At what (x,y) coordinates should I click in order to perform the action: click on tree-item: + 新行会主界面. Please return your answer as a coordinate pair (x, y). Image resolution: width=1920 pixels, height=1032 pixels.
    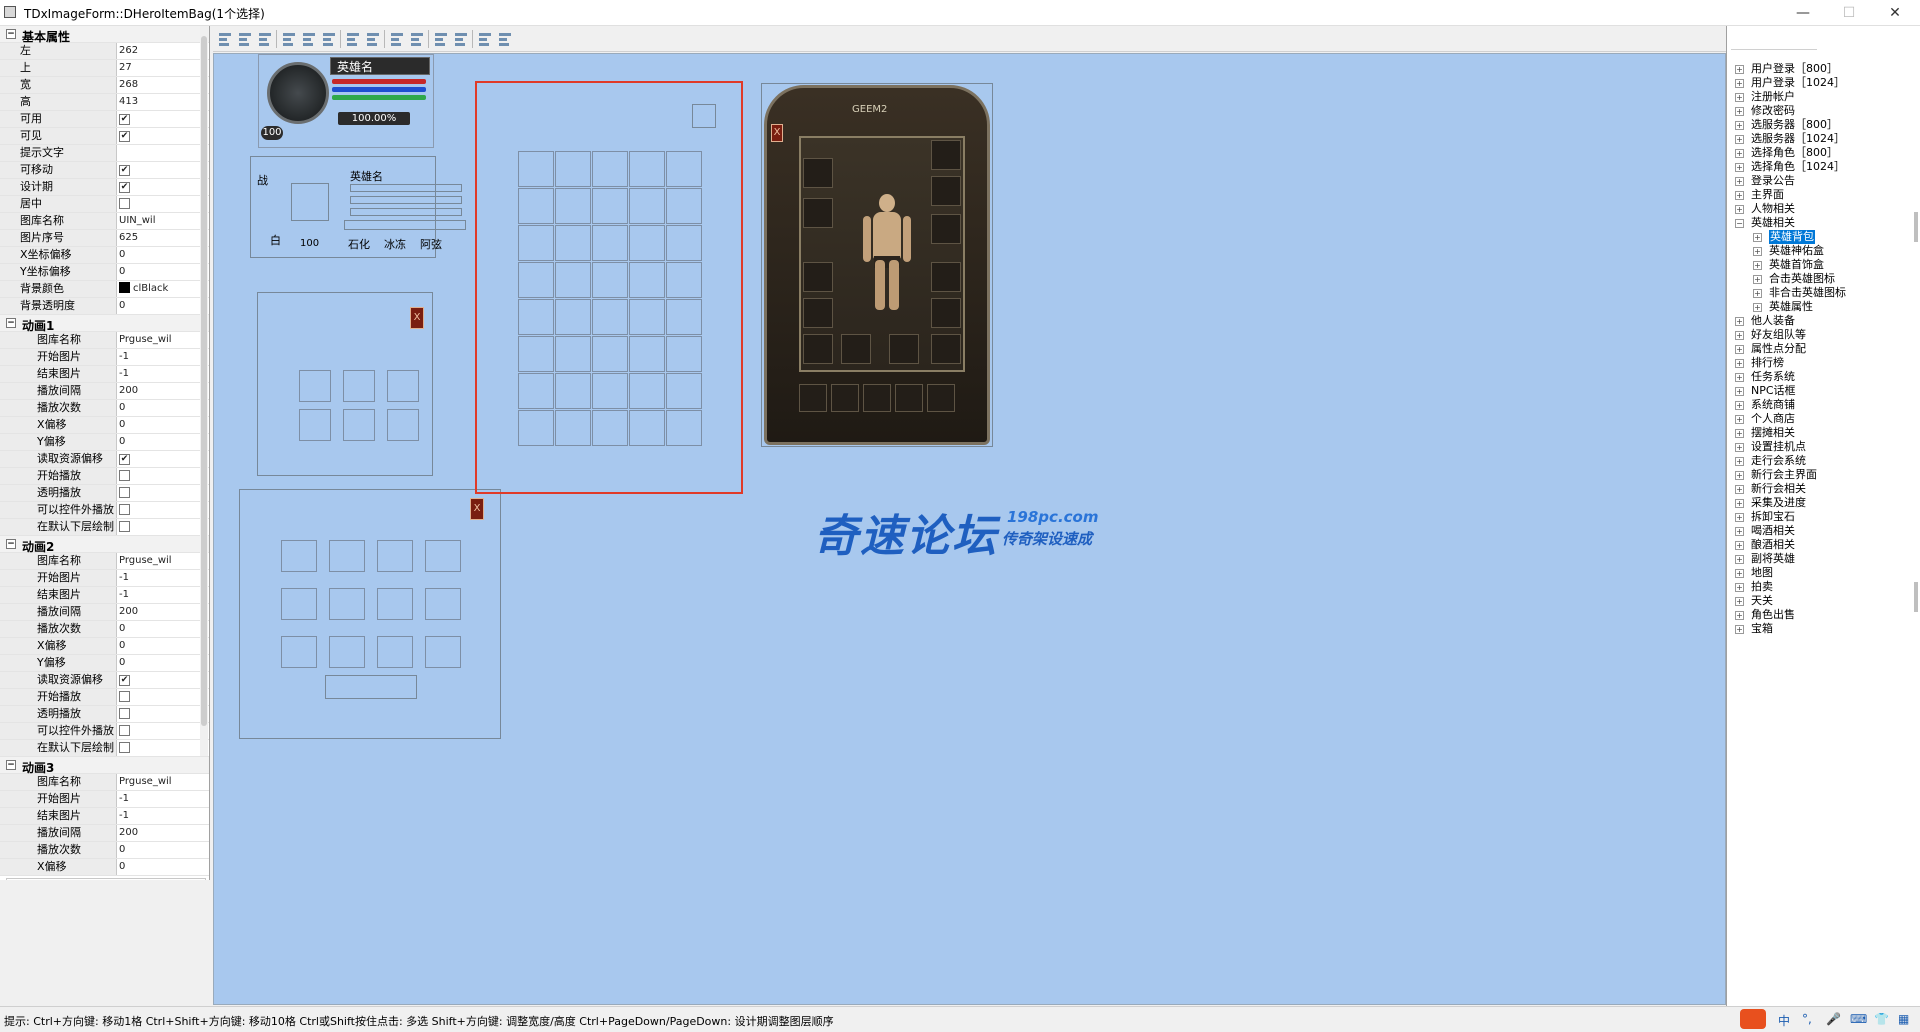
    Looking at the image, I should click on (1819, 475).